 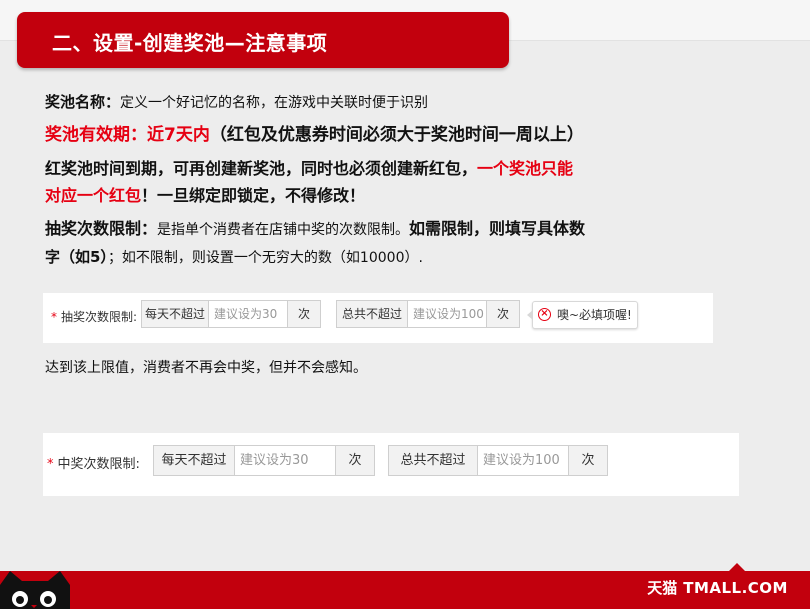 I want to click on win-daily-label: 每天不超过, so click(x=194, y=460).